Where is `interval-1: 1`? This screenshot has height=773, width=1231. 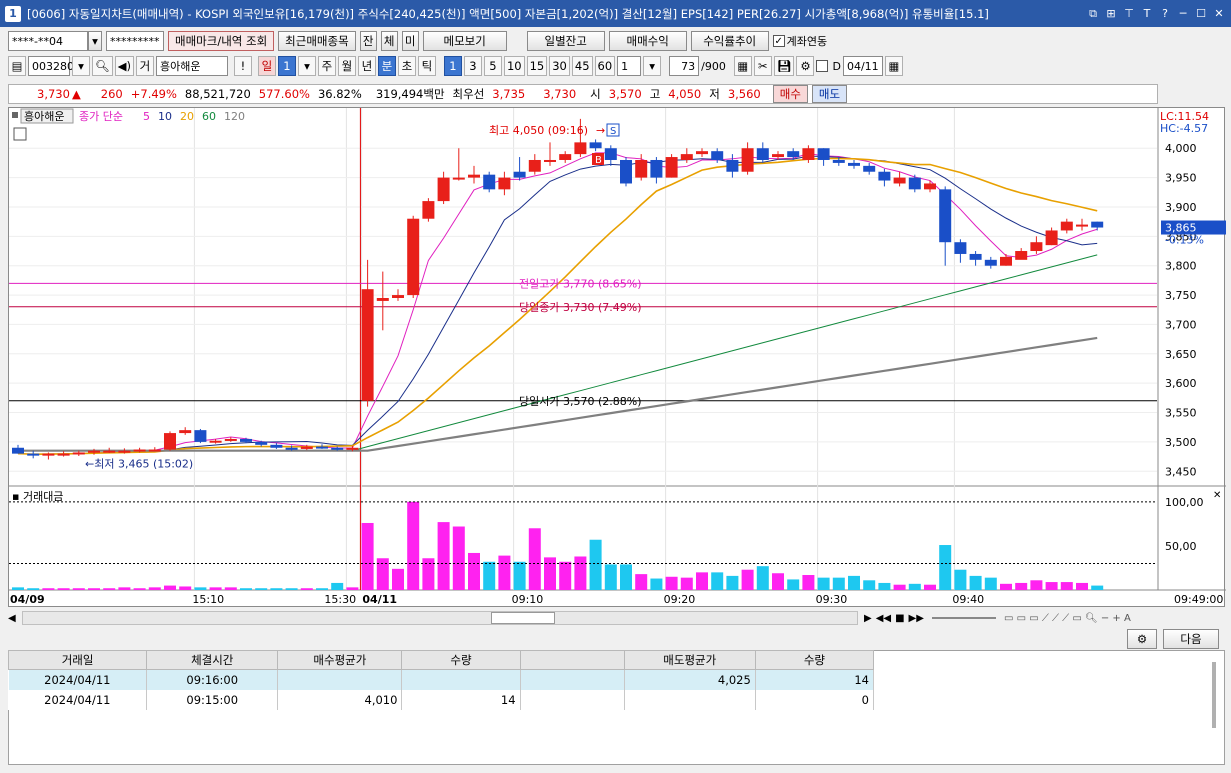
interval-1: 1 is located at coordinates (452, 66).